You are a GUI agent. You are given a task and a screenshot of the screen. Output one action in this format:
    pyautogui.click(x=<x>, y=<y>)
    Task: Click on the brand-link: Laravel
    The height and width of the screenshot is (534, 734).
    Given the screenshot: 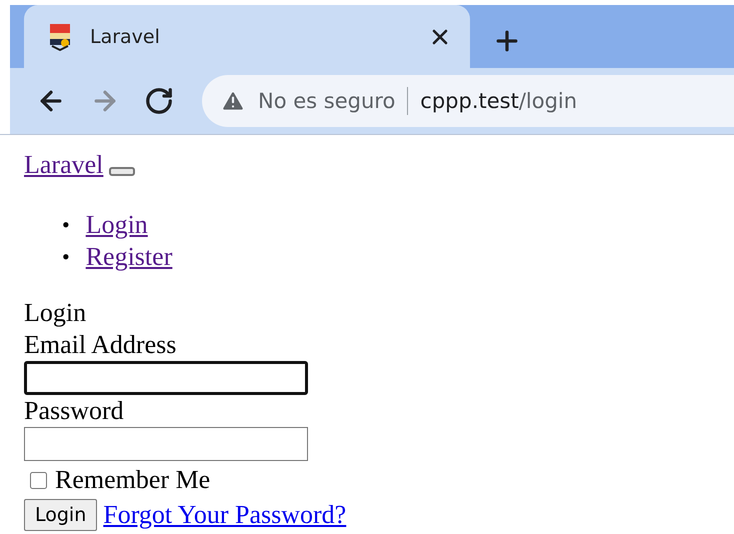 What is the action you would take?
    pyautogui.click(x=64, y=165)
    